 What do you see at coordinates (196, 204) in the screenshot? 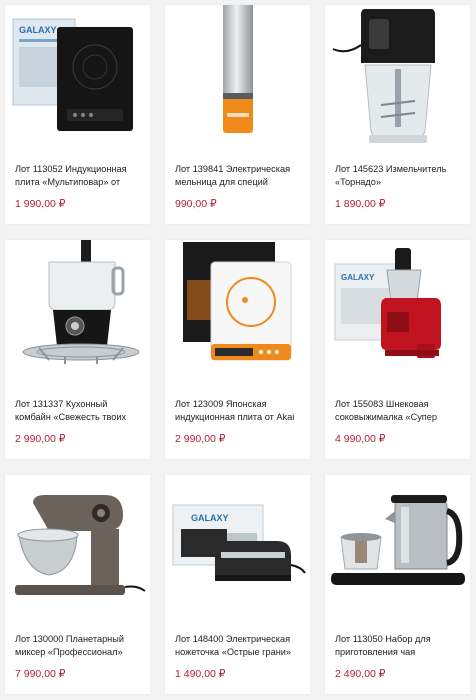
I see `product-price: 990,00 ₽` at bounding box center [196, 204].